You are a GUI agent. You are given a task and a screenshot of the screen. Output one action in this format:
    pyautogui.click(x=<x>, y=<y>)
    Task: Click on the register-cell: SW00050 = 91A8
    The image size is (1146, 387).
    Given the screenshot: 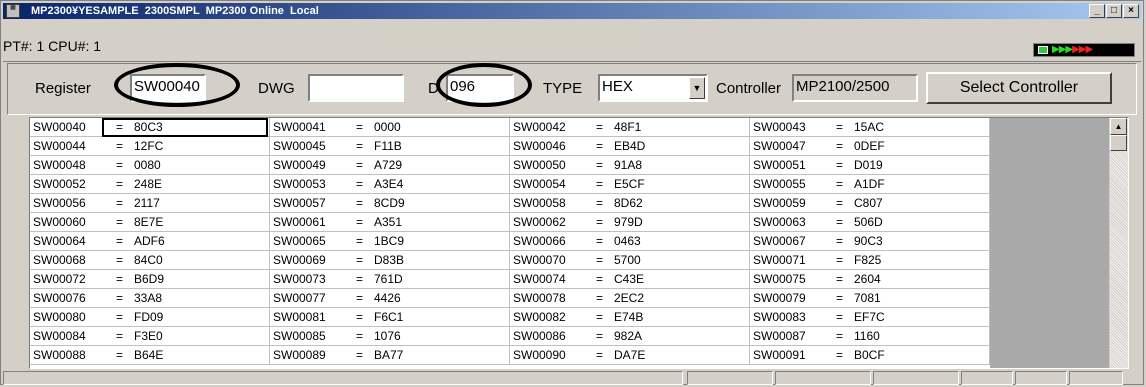 What is the action you would take?
    pyautogui.click(x=630, y=165)
    